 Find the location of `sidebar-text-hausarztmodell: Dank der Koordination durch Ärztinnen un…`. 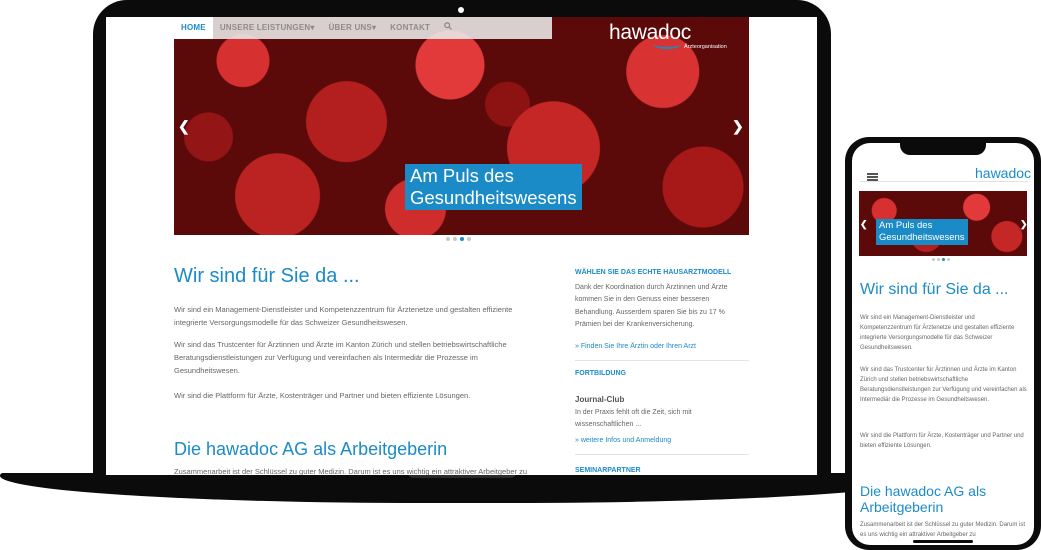

sidebar-text-hausarztmodell: Dank der Koordination durch Ärztinnen un… is located at coordinates (651, 306).